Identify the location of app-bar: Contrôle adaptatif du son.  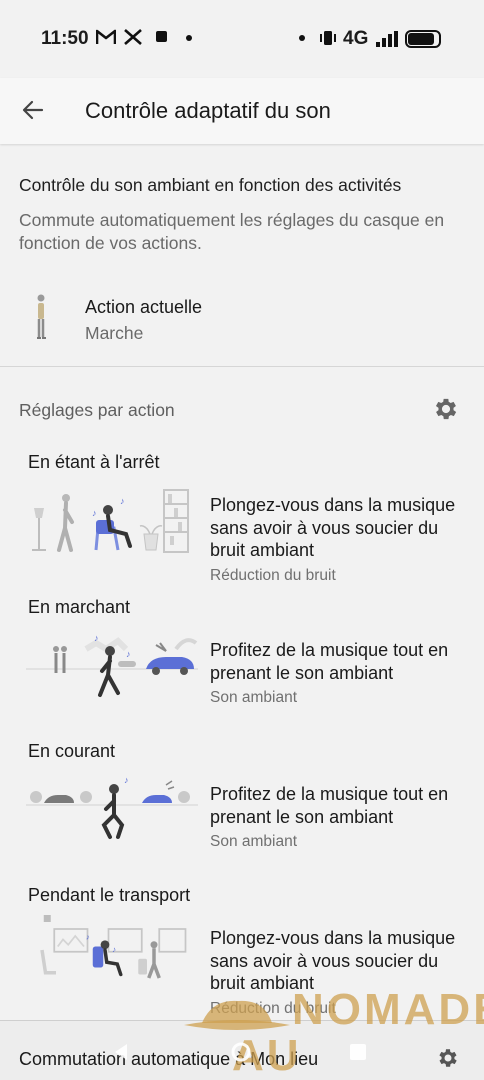
(242, 111).